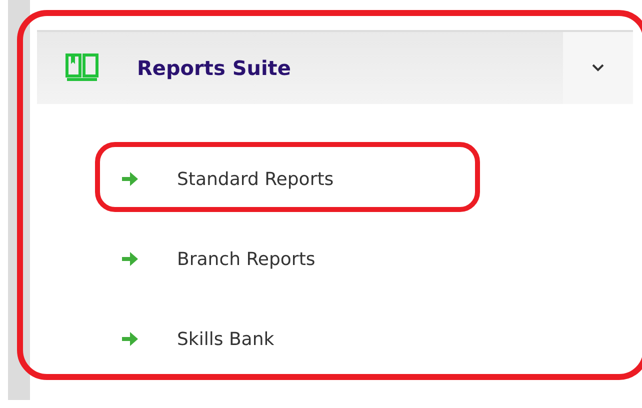  What do you see at coordinates (214, 68) in the screenshot?
I see `section-title: Reports Suite` at bounding box center [214, 68].